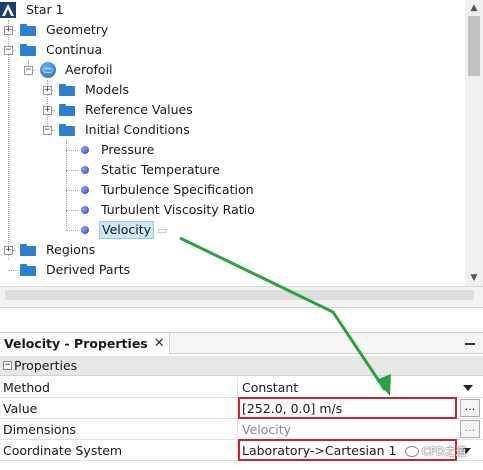  I want to click on tree-item-geometry: + Geometry, so click(57, 30).